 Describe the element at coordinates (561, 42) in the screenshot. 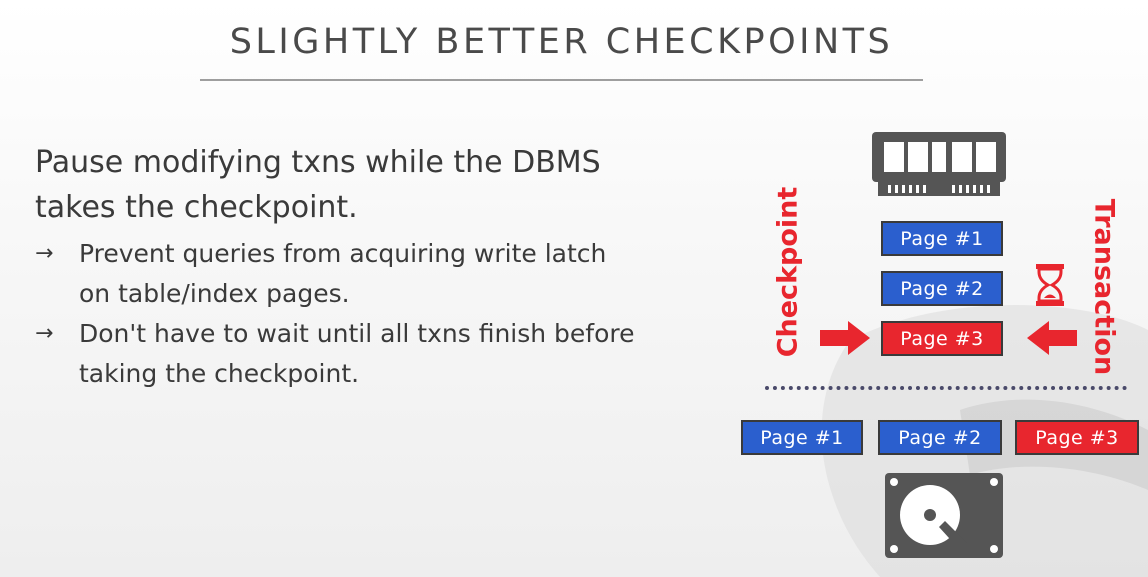

I see `slide-title: SLIGHTLY BETTER CHECKPOINTS` at that location.